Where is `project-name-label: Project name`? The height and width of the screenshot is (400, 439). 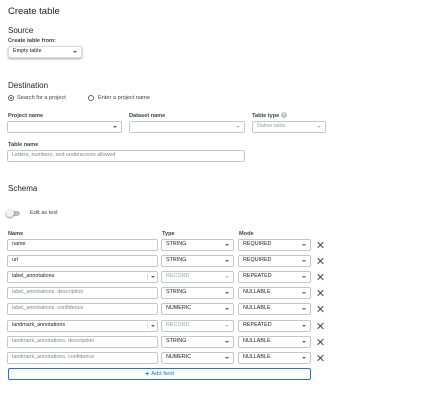 project-name-label: Project name is located at coordinates (26, 116).